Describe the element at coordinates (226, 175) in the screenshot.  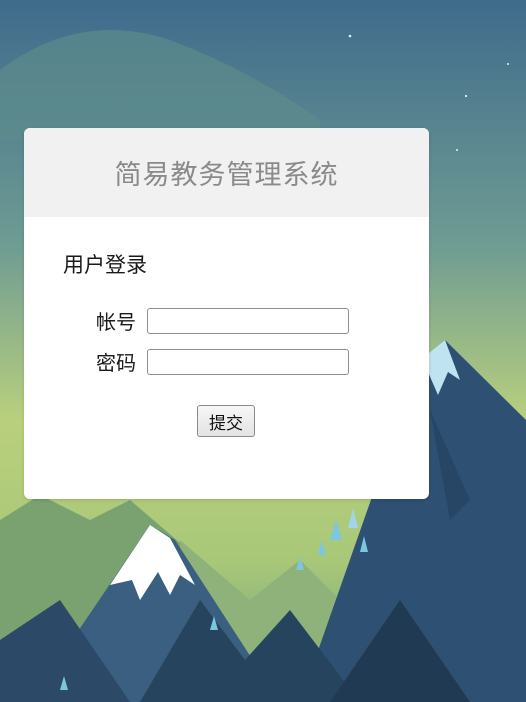
I see `app-title: 简易教务管理系统` at that location.